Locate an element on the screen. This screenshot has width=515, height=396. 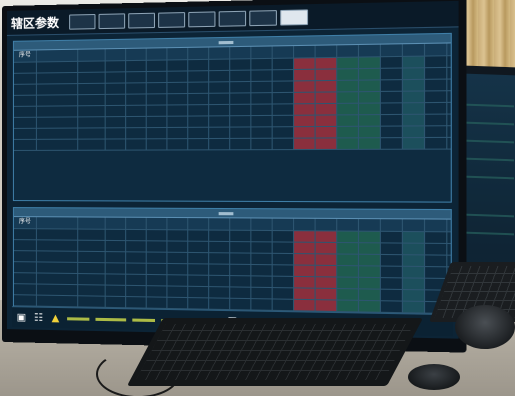
status-readout is located at coordinates (111, 319).